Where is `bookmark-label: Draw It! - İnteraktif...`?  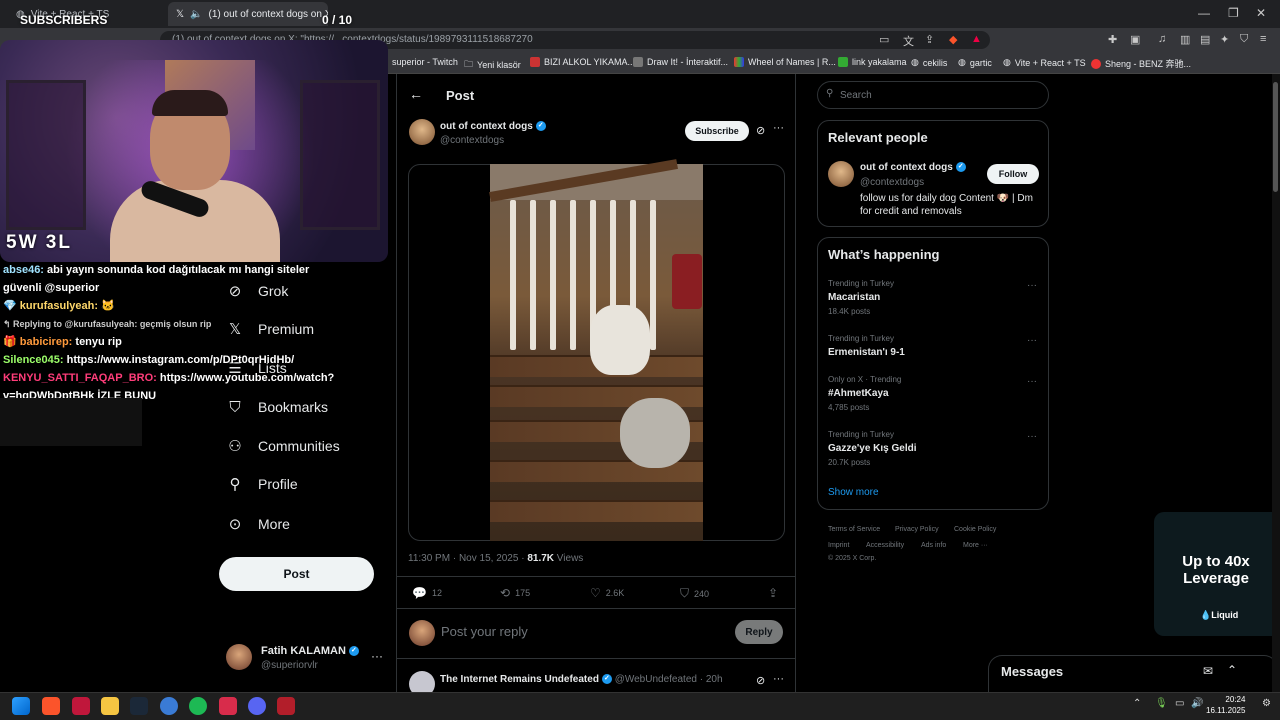 bookmark-label: Draw It! - İnteraktif... is located at coordinates (688, 62).